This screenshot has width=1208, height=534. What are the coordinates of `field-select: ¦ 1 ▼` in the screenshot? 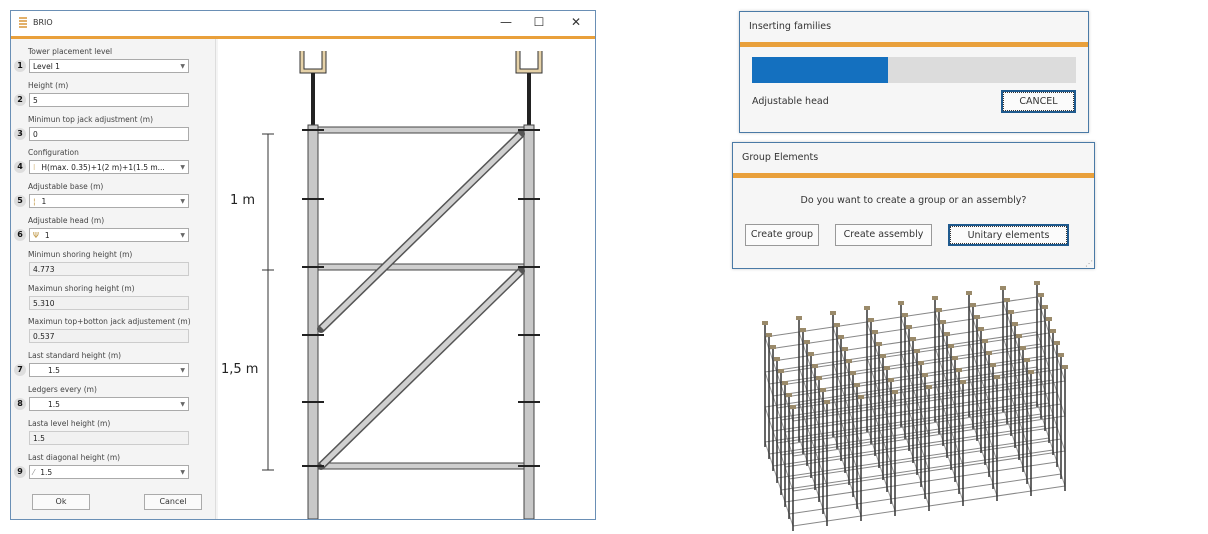 It's located at (109, 201).